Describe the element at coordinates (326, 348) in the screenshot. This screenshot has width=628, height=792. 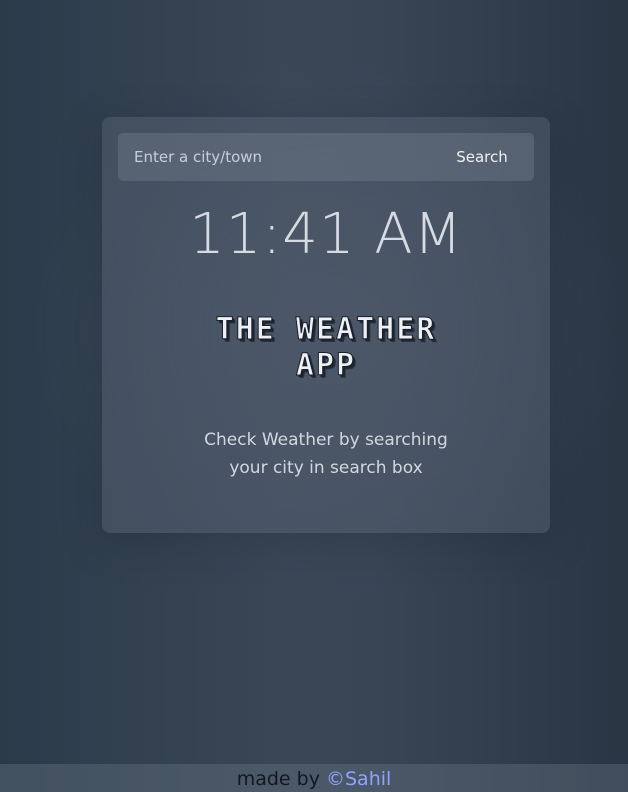
I see `app-title: The Weather App` at that location.